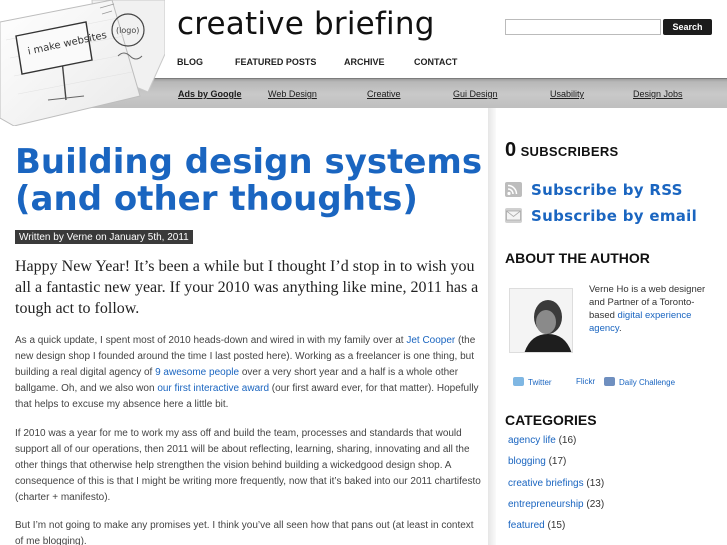  I want to click on award-link: our first interactive award, so click(213, 388).